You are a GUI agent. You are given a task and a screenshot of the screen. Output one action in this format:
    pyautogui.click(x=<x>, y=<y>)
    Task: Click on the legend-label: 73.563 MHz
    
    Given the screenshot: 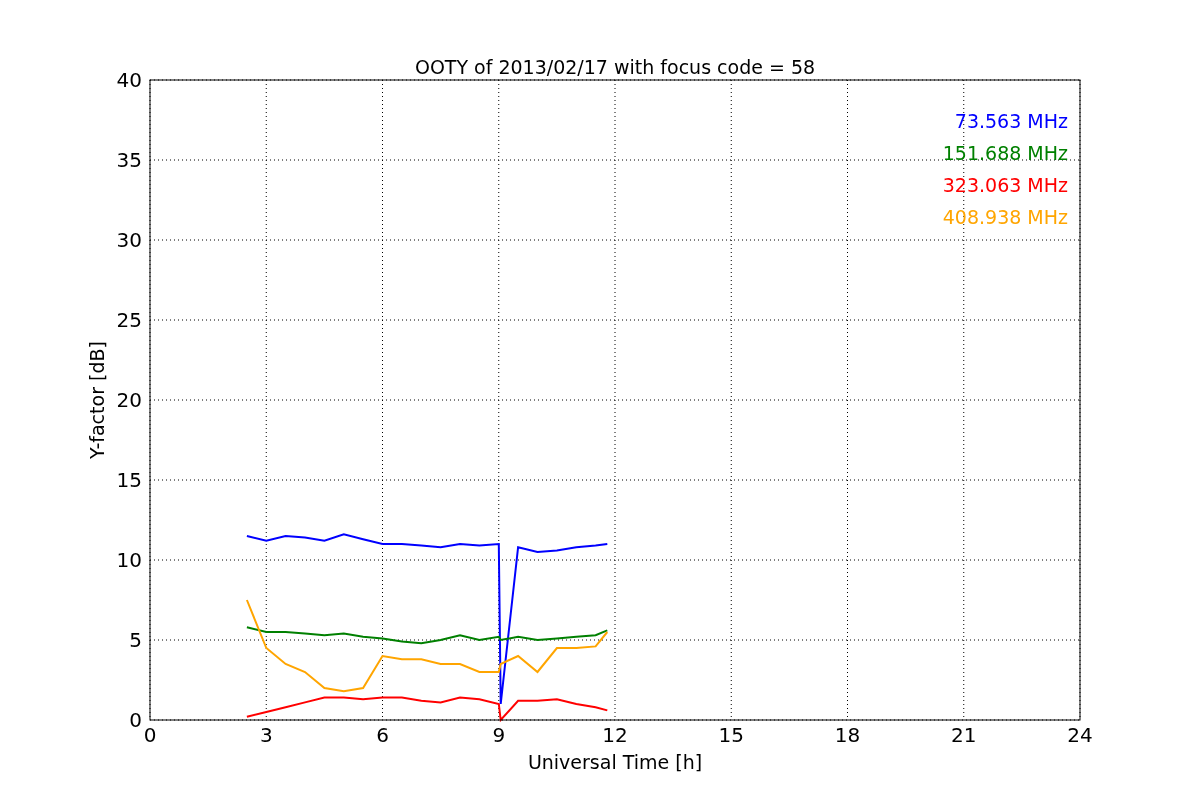 What is the action you would take?
    pyautogui.click(x=1011, y=121)
    